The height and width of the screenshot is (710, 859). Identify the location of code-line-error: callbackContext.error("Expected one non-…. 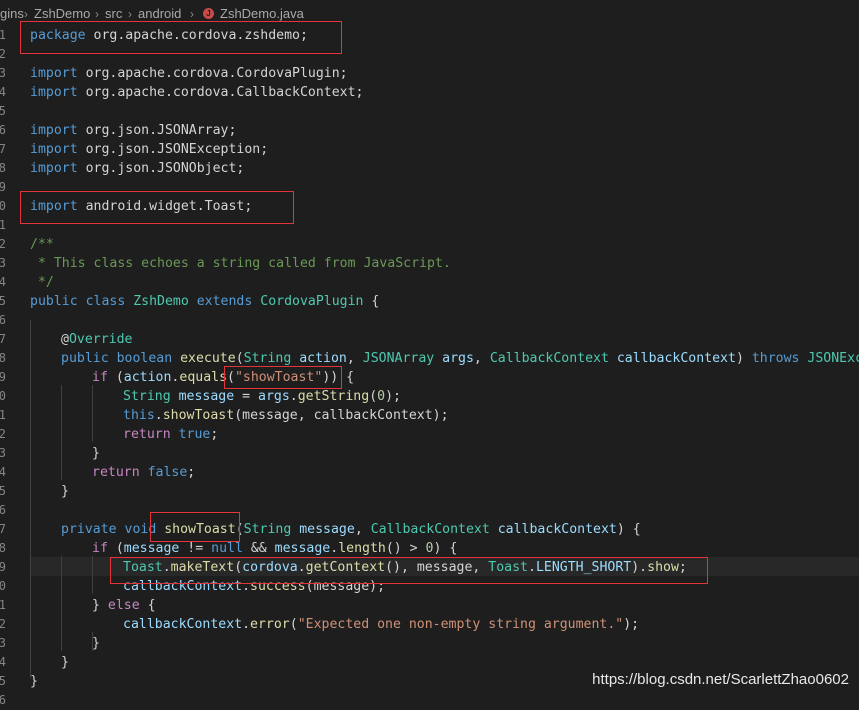
(381, 624).